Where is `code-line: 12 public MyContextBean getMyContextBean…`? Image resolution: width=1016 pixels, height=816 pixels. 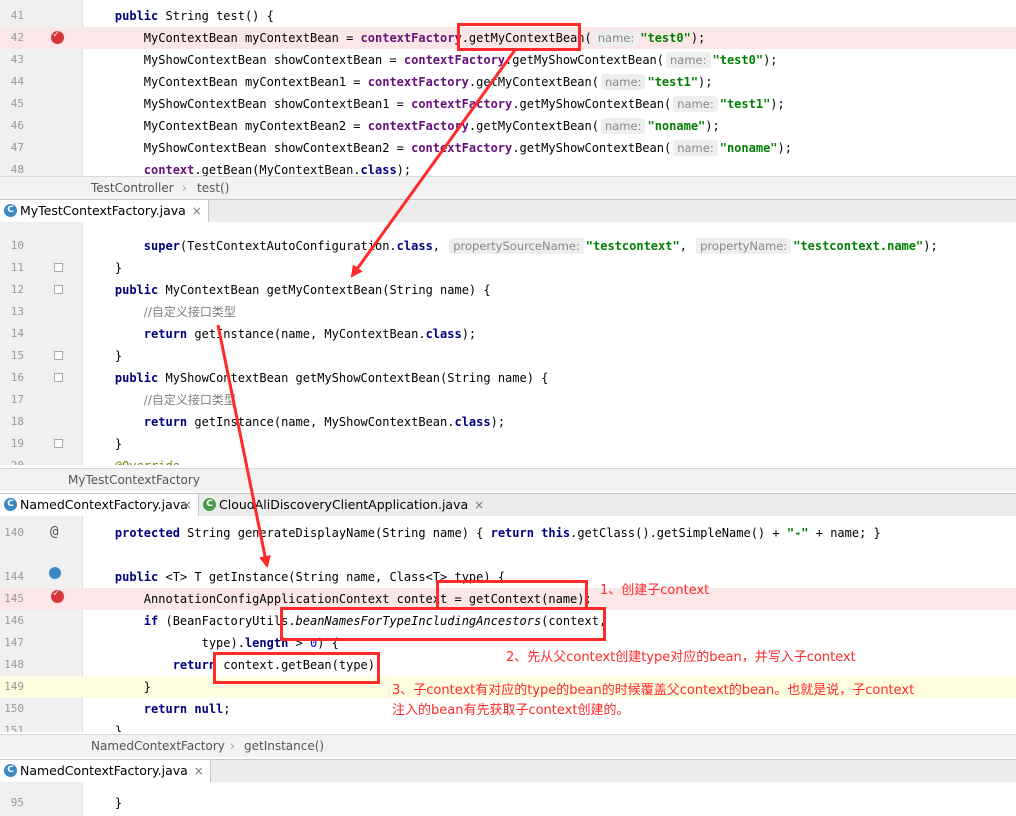 code-line: 12 public MyContextBean getMyContextBean… is located at coordinates (508, 290).